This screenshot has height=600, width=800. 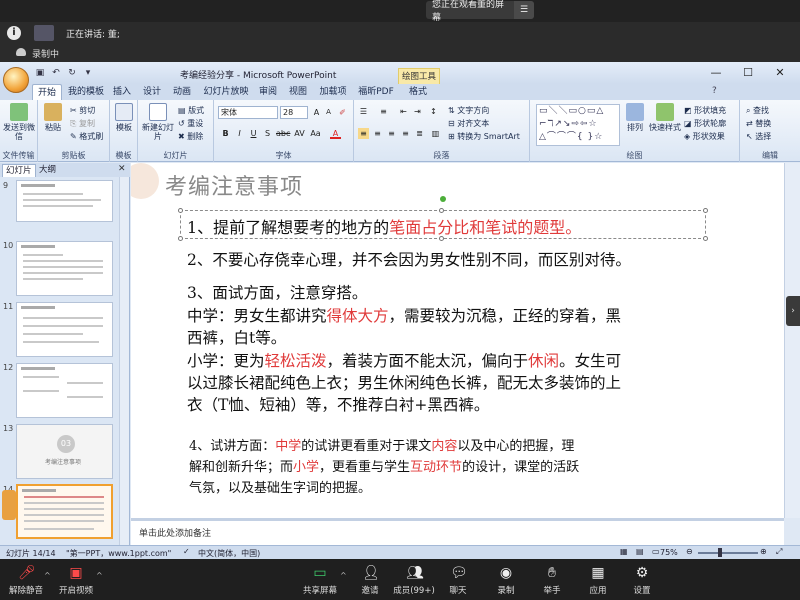 What do you see at coordinates (299, 133) in the screenshot?
I see `char-spacing-icon: AV` at bounding box center [299, 133].